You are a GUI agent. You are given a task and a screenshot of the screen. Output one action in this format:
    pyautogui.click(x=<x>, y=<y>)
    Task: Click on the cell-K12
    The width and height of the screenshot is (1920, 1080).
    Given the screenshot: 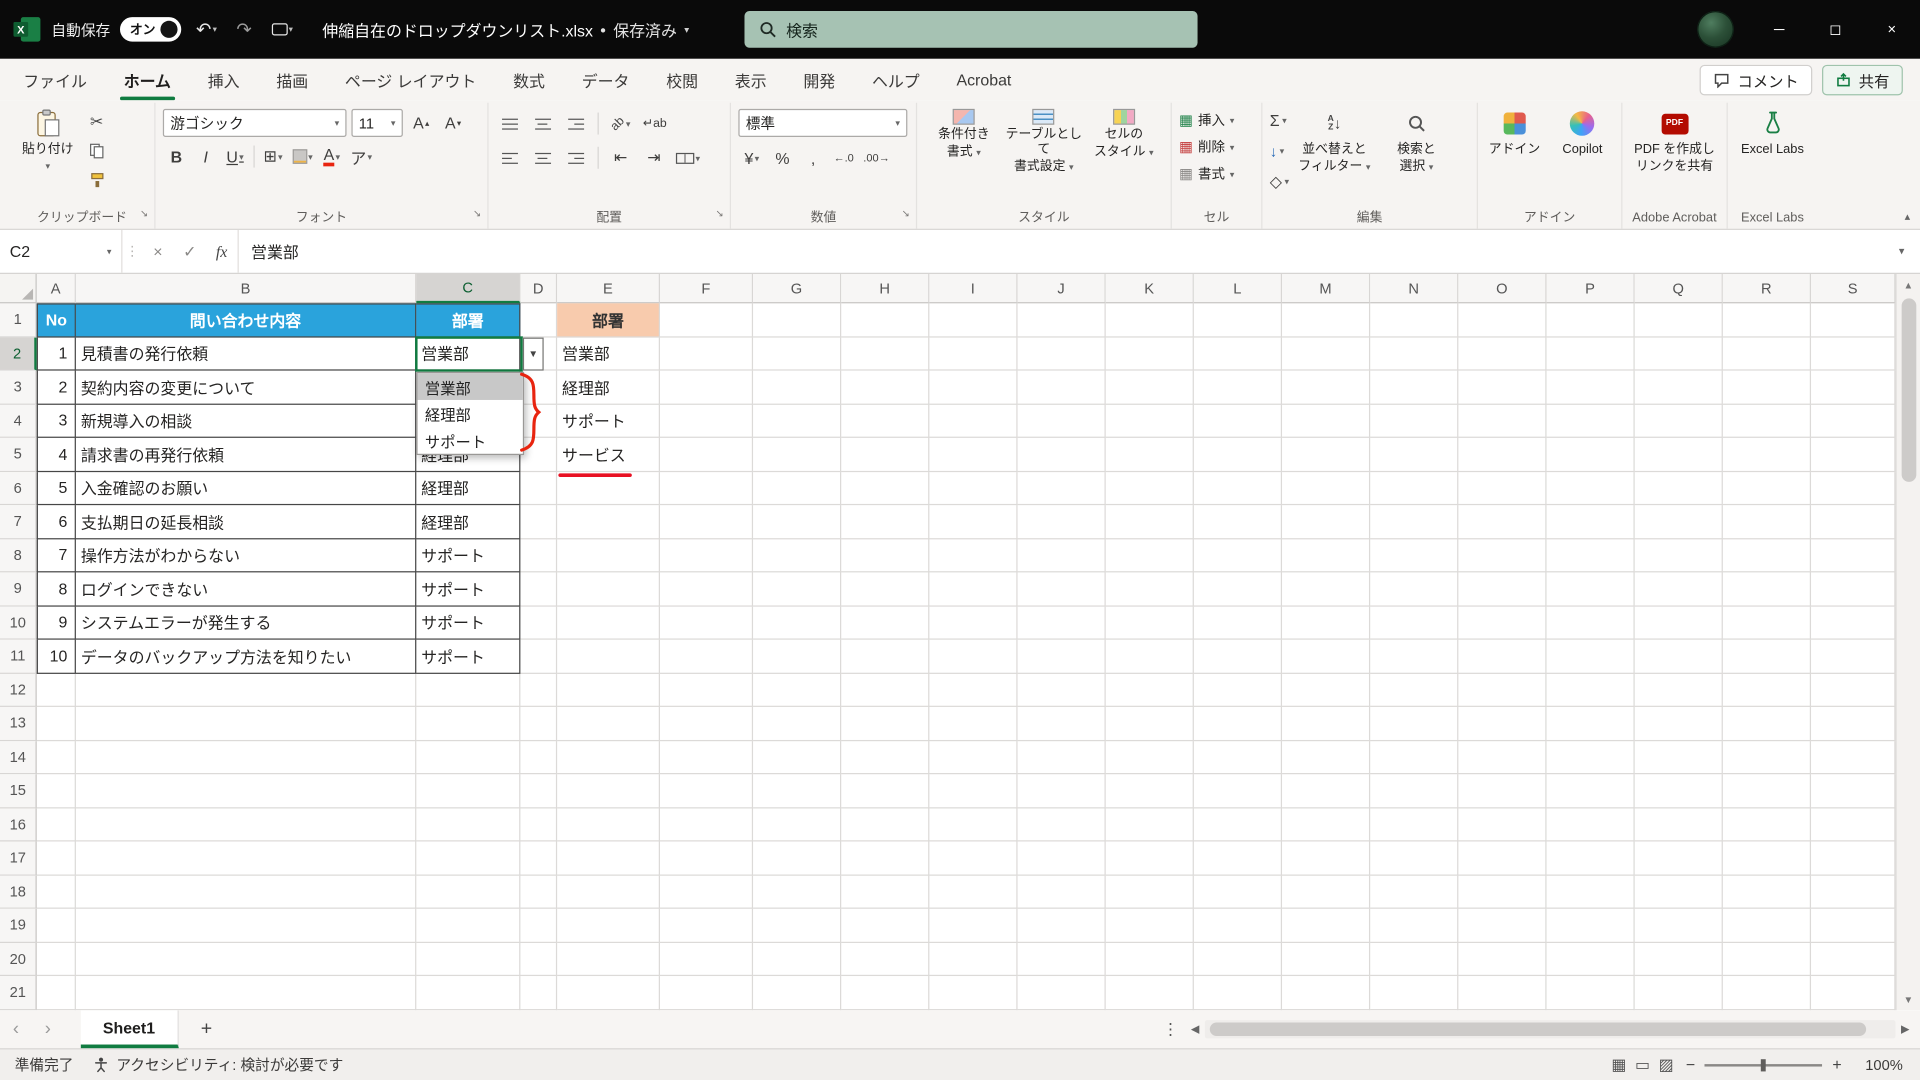 What is the action you would take?
    pyautogui.click(x=1149, y=690)
    